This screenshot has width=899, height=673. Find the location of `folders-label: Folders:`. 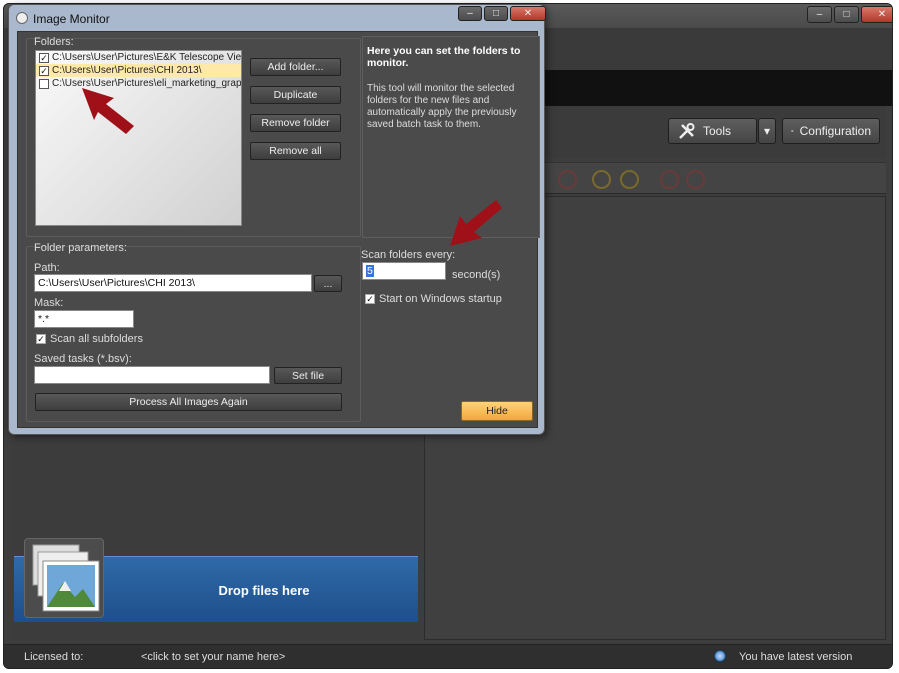

folders-label: Folders: is located at coordinates (54, 42).